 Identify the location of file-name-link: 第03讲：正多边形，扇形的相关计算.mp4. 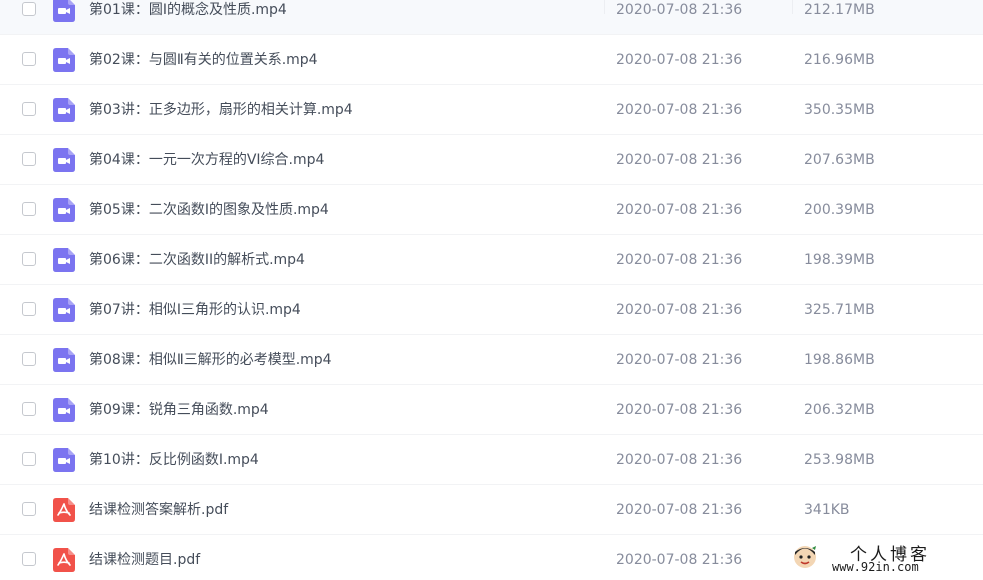
(221, 110).